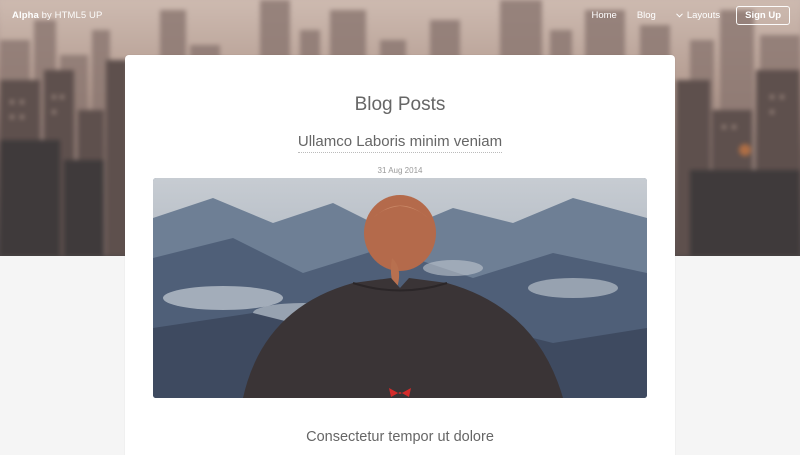 The width and height of the screenshot is (800, 455). I want to click on site-logo-link: Alpha by HTML5 UP, so click(57, 15).